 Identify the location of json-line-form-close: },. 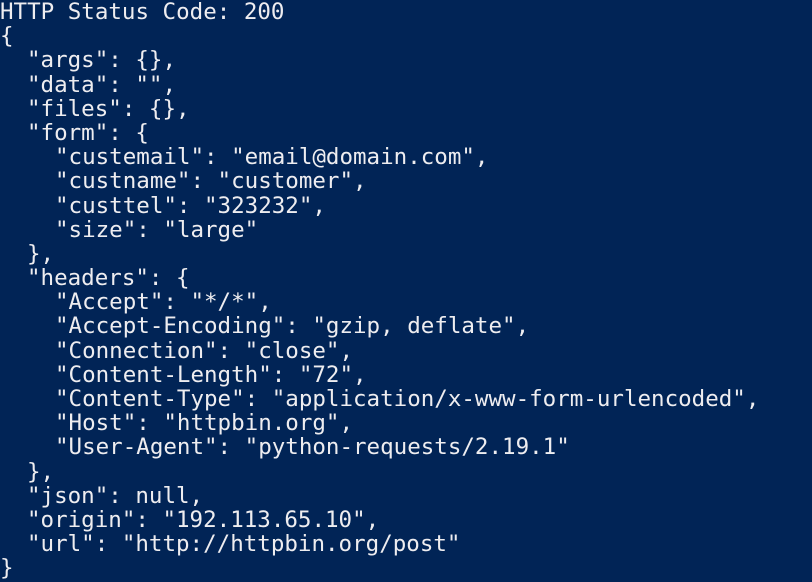
(41, 253).